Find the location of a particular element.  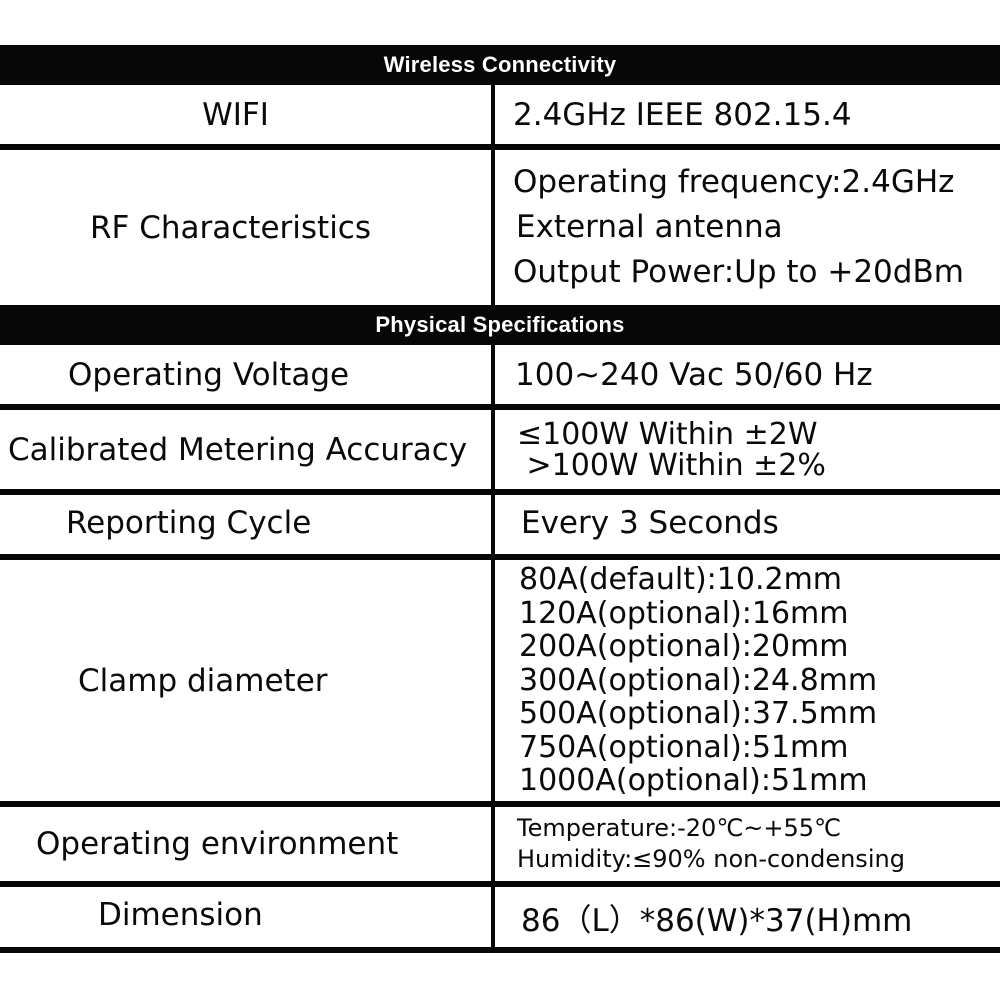

spec-row-dimension: Dimension 86（L）*86(W)*37(H)mm is located at coordinates (500, 920).